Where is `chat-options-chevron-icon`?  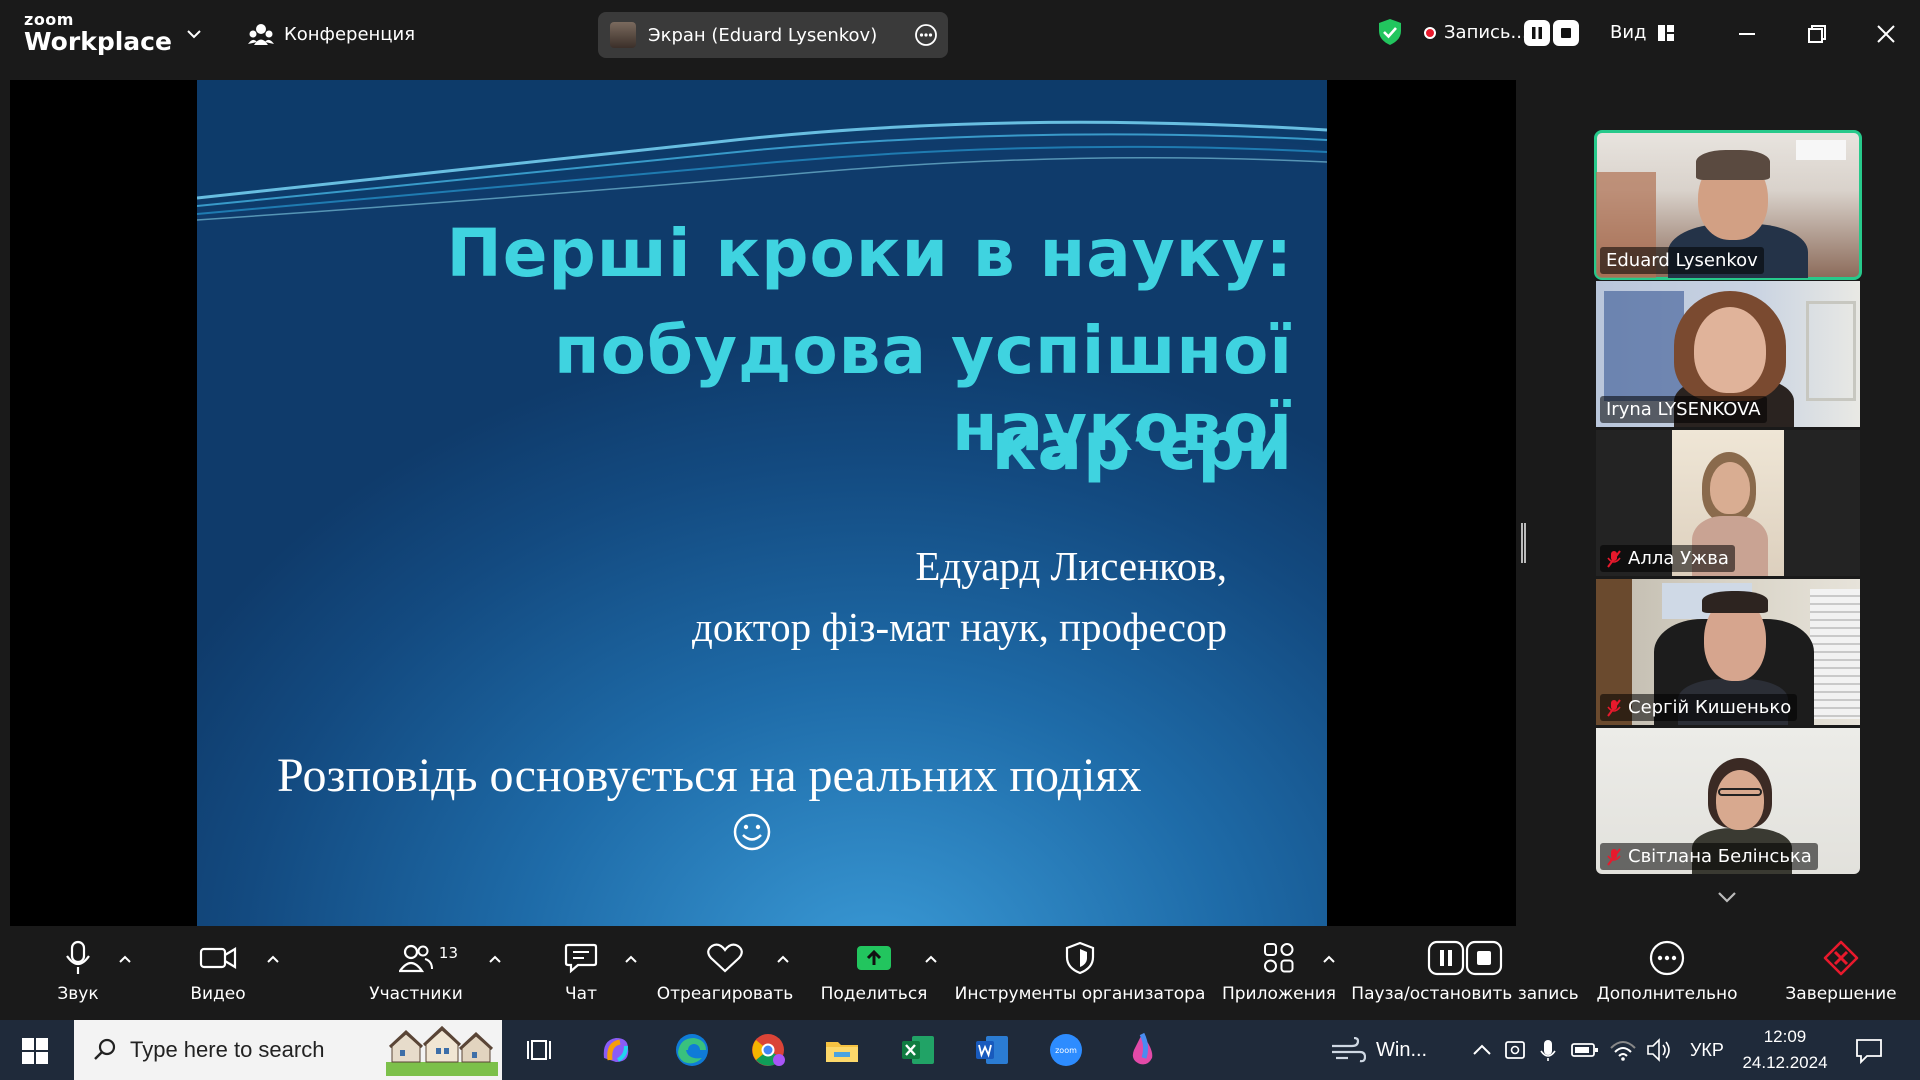 chat-options-chevron-icon is located at coordinates (631, 959).